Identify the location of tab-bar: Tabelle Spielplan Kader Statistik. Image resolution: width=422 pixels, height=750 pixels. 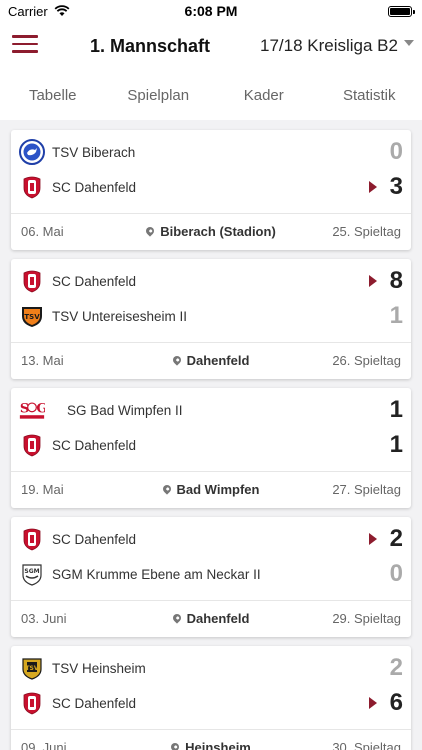
(211, 96).